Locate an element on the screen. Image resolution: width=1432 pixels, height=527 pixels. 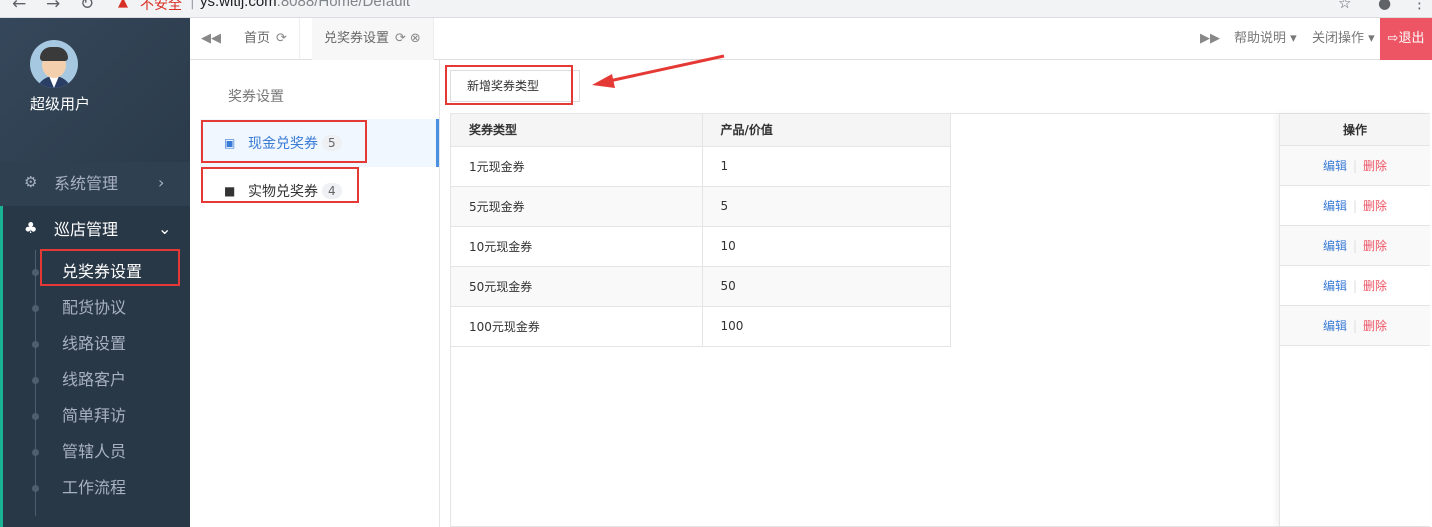
cell-value: 50 is located at coordinates (826, 286).